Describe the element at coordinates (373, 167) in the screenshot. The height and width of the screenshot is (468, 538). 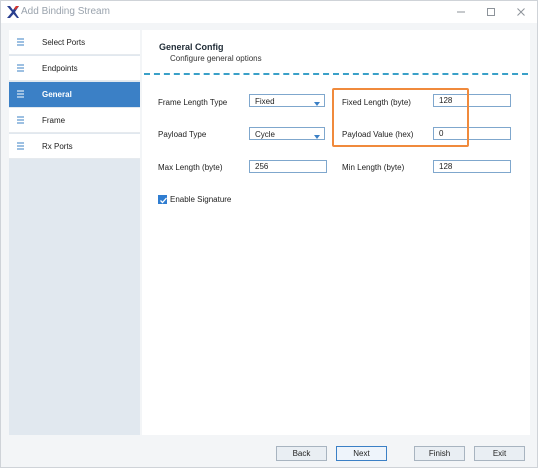
I see `min-length-label: Min Length (byte)` at that location.